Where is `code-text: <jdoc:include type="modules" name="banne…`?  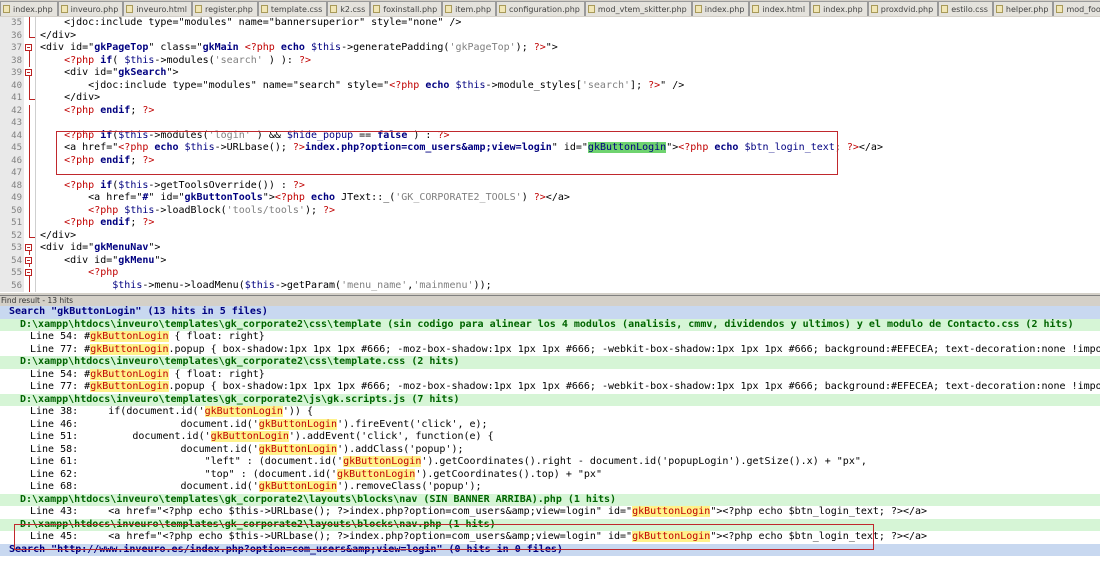
code-text: <jdoc:include type="modules" name="banne… is located at coordinates (251, 22).